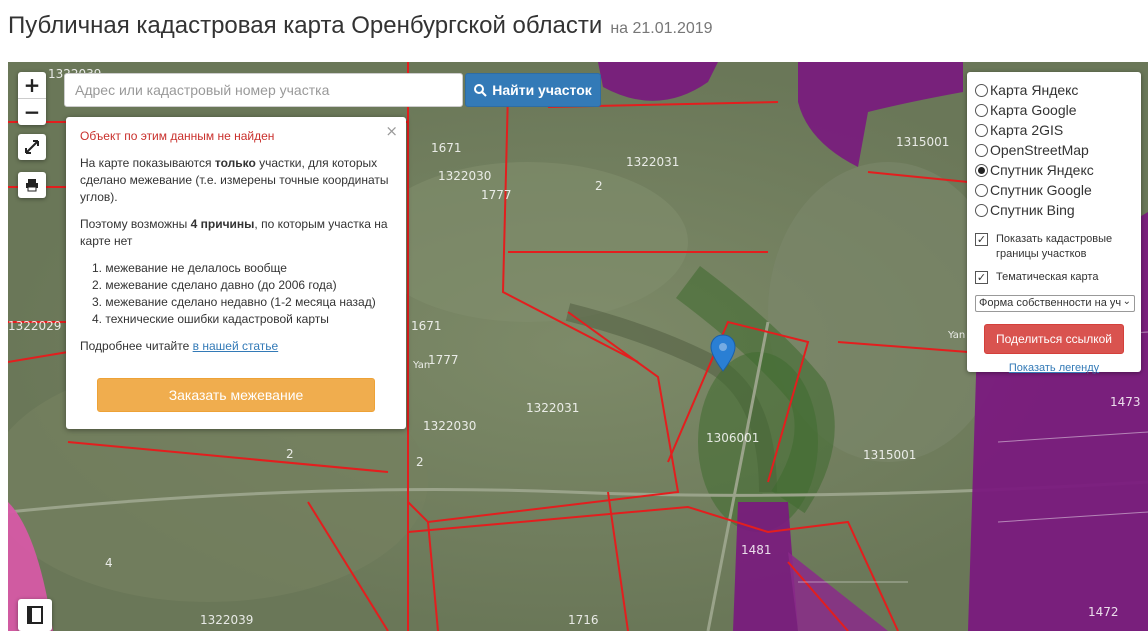 This screenshot has height=631, width=1148. Describe the element at coordinates (981, 170) in the screenshot. I see `radio-selected-icon` at that location.